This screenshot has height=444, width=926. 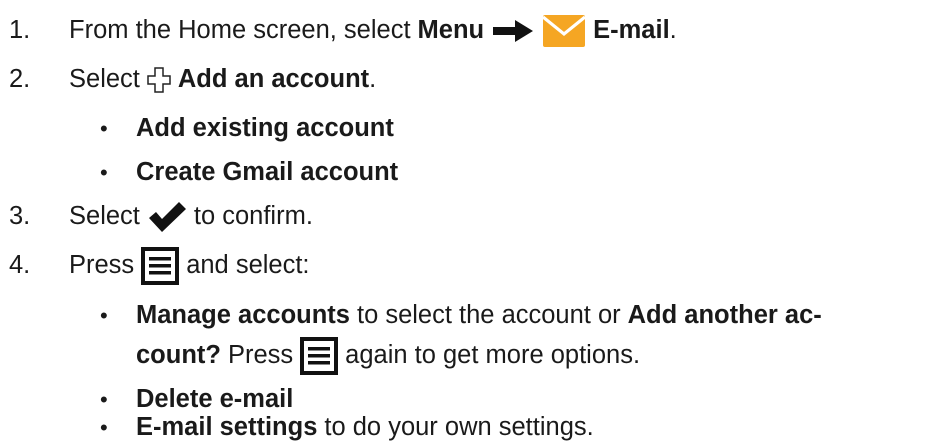 What do you see at coordinates (248, 265) in the screenshot?
I see `step-text: and select:` at bounding box center [248, 265].